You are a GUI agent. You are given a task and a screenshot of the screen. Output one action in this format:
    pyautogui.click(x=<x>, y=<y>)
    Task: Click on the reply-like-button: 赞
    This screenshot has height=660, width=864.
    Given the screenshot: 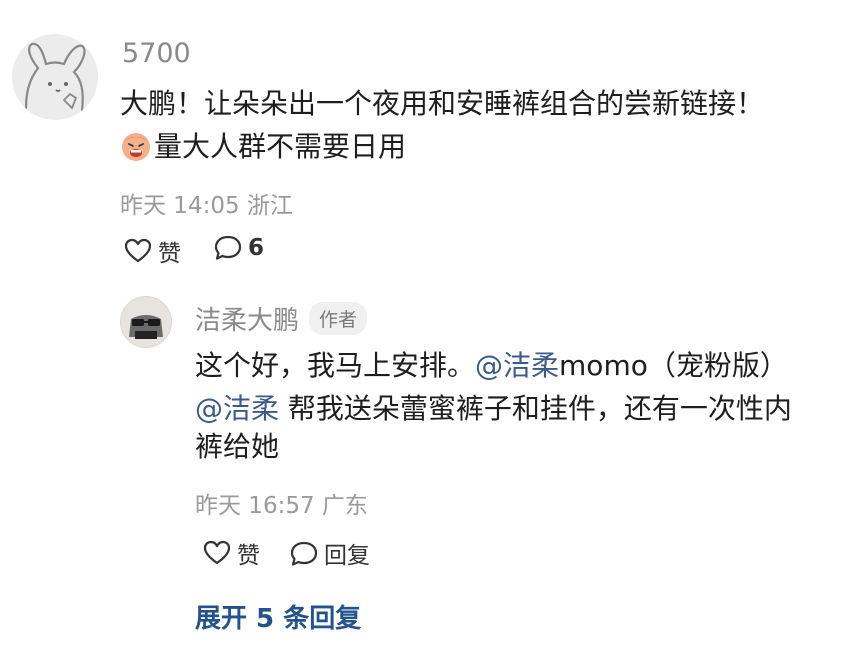 What is the action you would take?
    pyautogui.click(x=231, y=553)
    